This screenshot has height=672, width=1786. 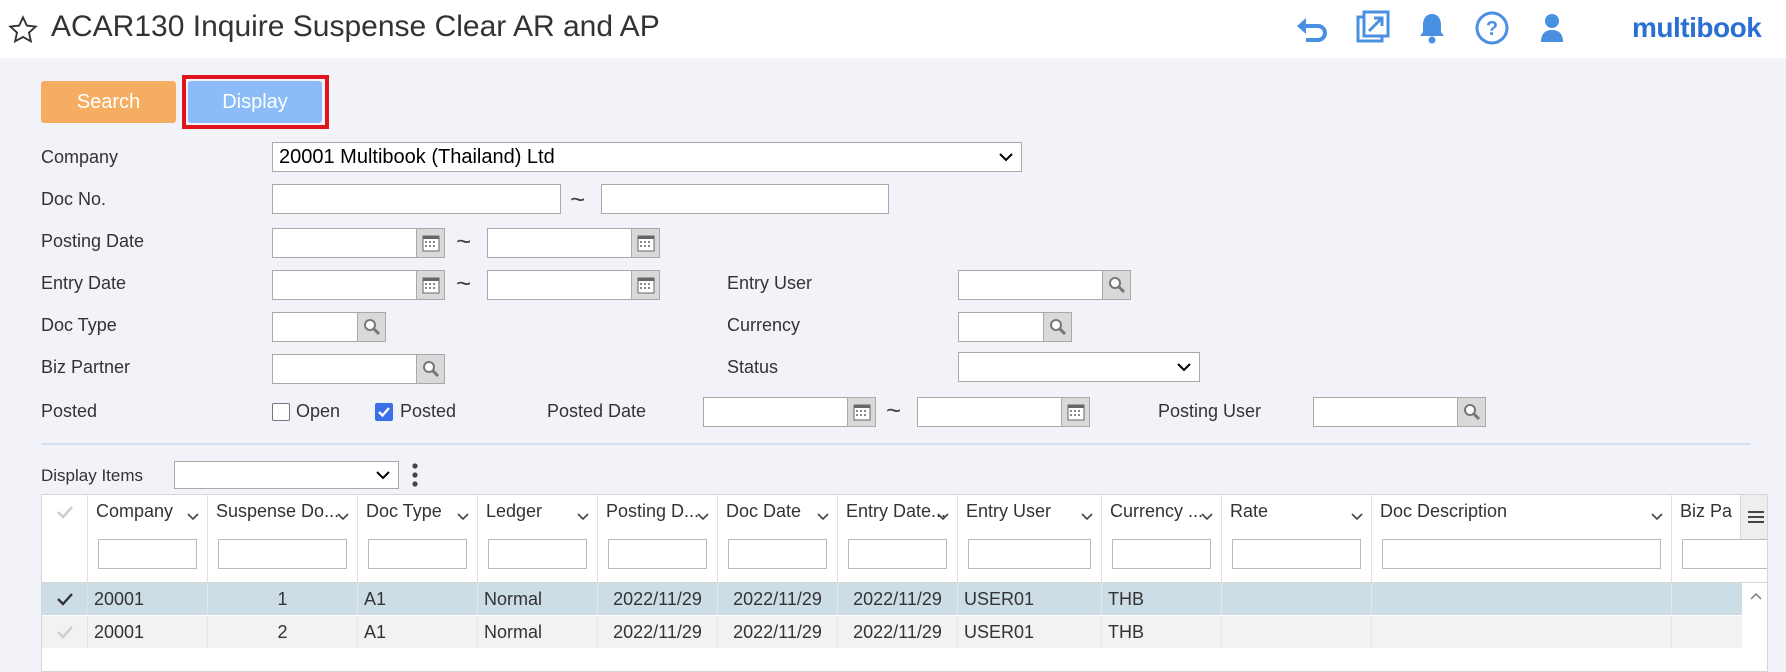 What do you see at coordinates (1312, 28) in the screenshot?
I see `undo-icon` at bounding box center [1312, 28].